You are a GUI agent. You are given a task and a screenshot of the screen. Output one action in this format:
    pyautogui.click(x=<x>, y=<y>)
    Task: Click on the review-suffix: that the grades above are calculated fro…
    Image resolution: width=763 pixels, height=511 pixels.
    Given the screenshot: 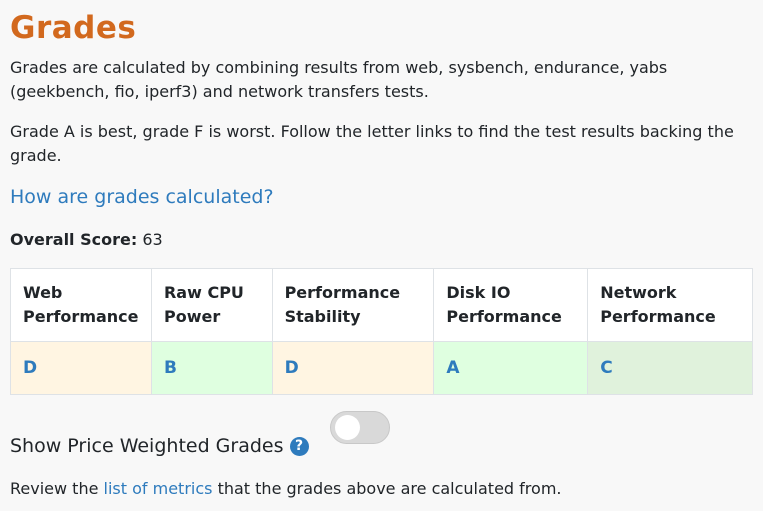 What is the action you would take?
    pyautogui.click(x=389, y=488)
    